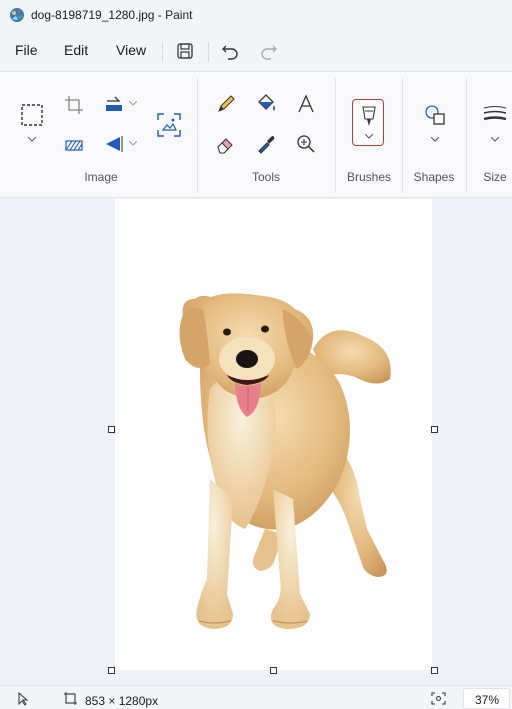 This screenshot has width=512, height=709. I want to click on status-bar: 853 × 1280px 37%, so click(256, 697).